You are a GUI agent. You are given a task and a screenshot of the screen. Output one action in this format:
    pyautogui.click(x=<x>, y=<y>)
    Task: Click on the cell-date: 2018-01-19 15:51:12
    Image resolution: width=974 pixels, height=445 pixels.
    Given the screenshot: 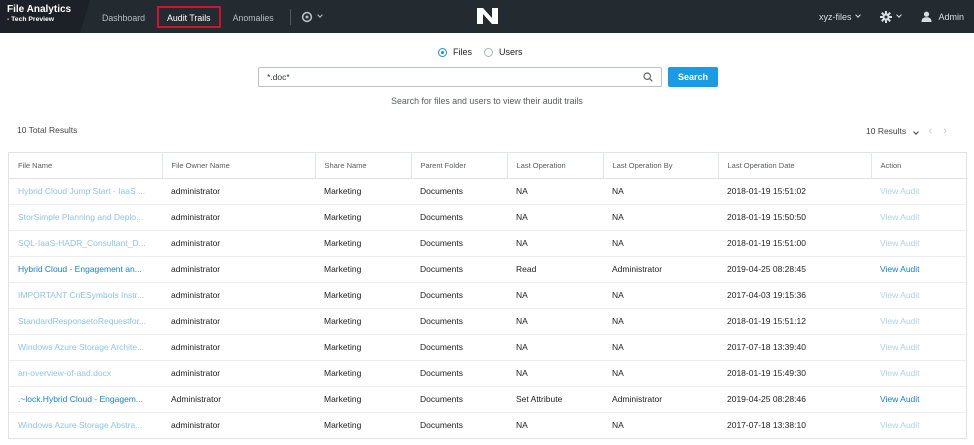 What is the action you would take?
    pyautogui.click(x=794, y=321)
    